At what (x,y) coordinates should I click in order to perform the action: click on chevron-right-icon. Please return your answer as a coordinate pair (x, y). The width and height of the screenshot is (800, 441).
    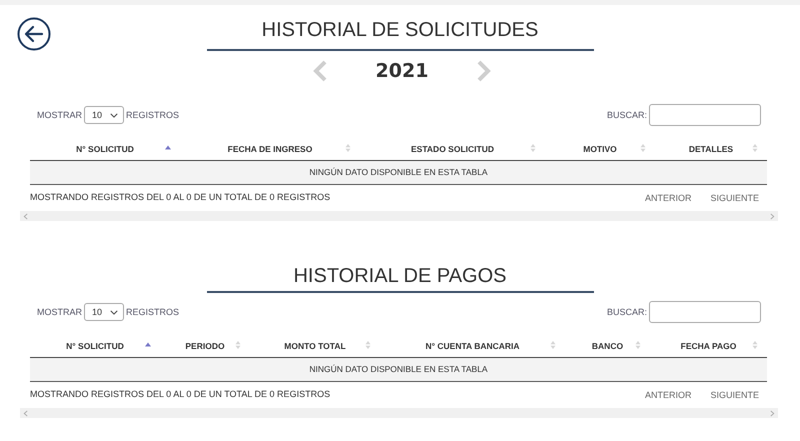
    Looking at the image, I should click on (484, 71).